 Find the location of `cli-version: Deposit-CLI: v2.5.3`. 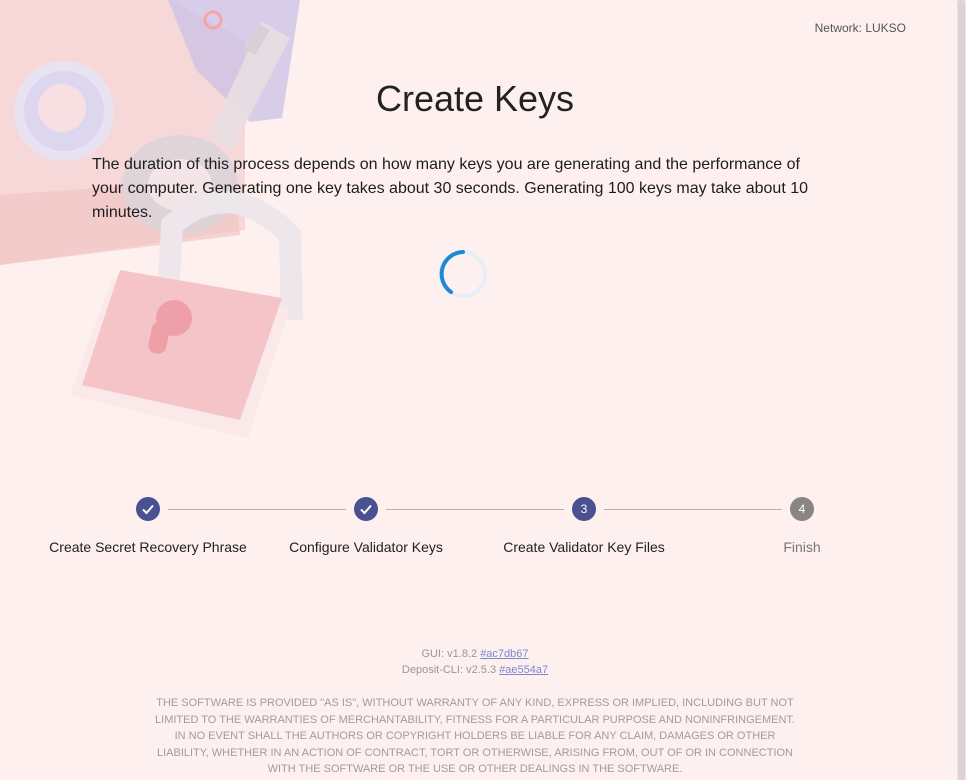

cli-version: Deposit-CLI: v2.5.3 is located at coordinates (449, 670).